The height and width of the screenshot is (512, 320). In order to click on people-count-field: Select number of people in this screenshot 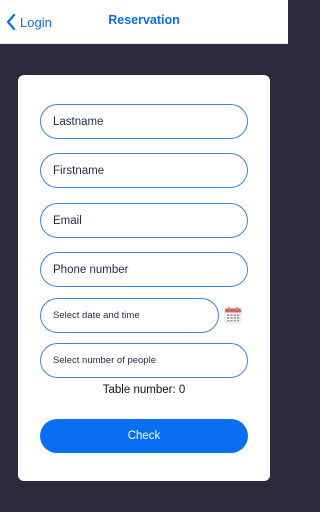, I will do `click(144, 360)`.